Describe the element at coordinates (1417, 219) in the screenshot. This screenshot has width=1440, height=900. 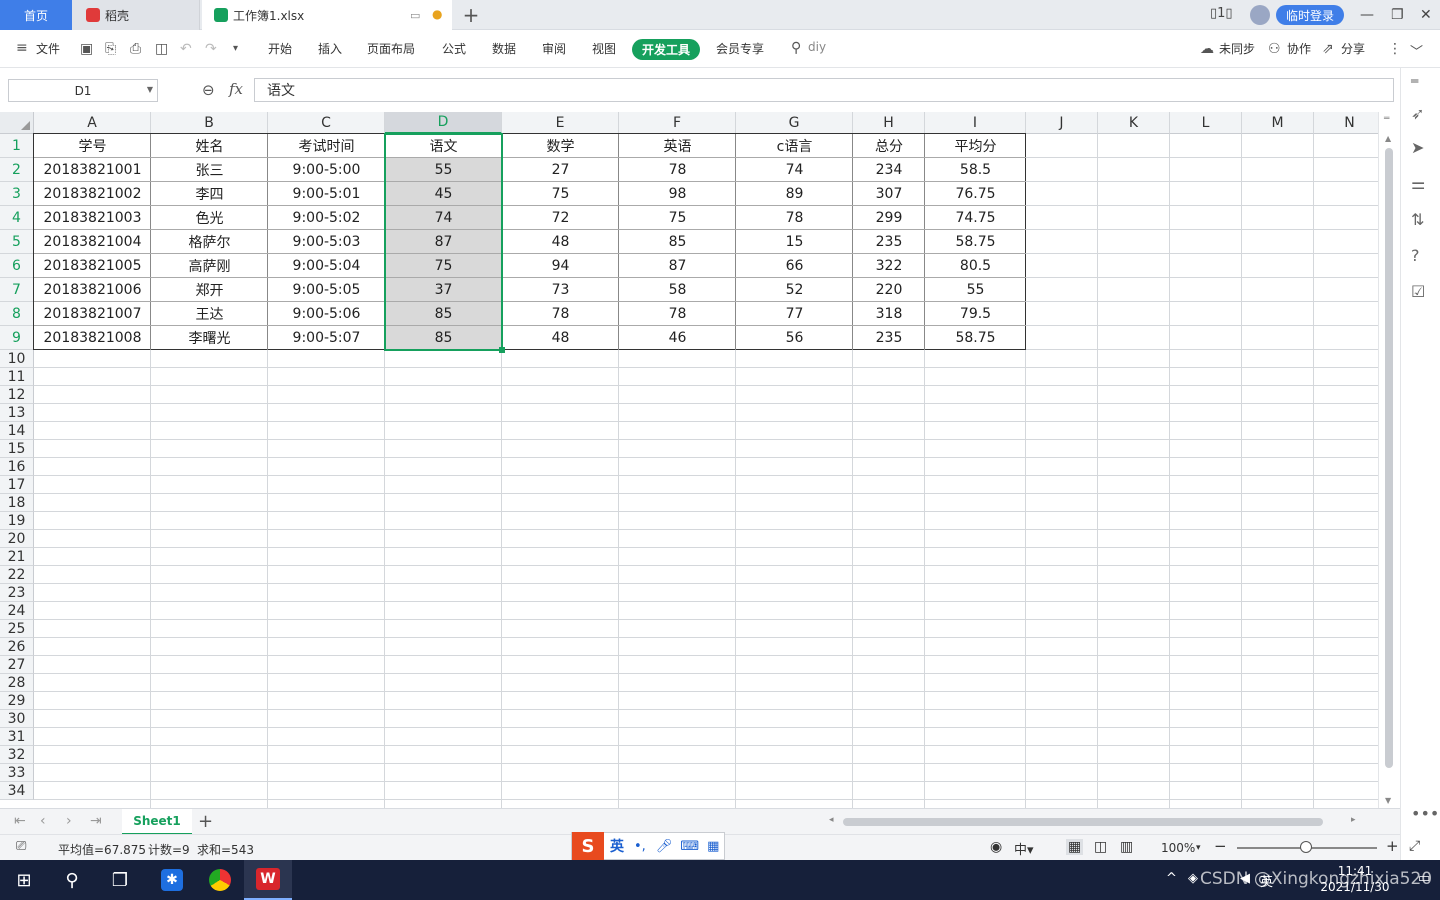
I see `sort-icon: ⇅` at that location.